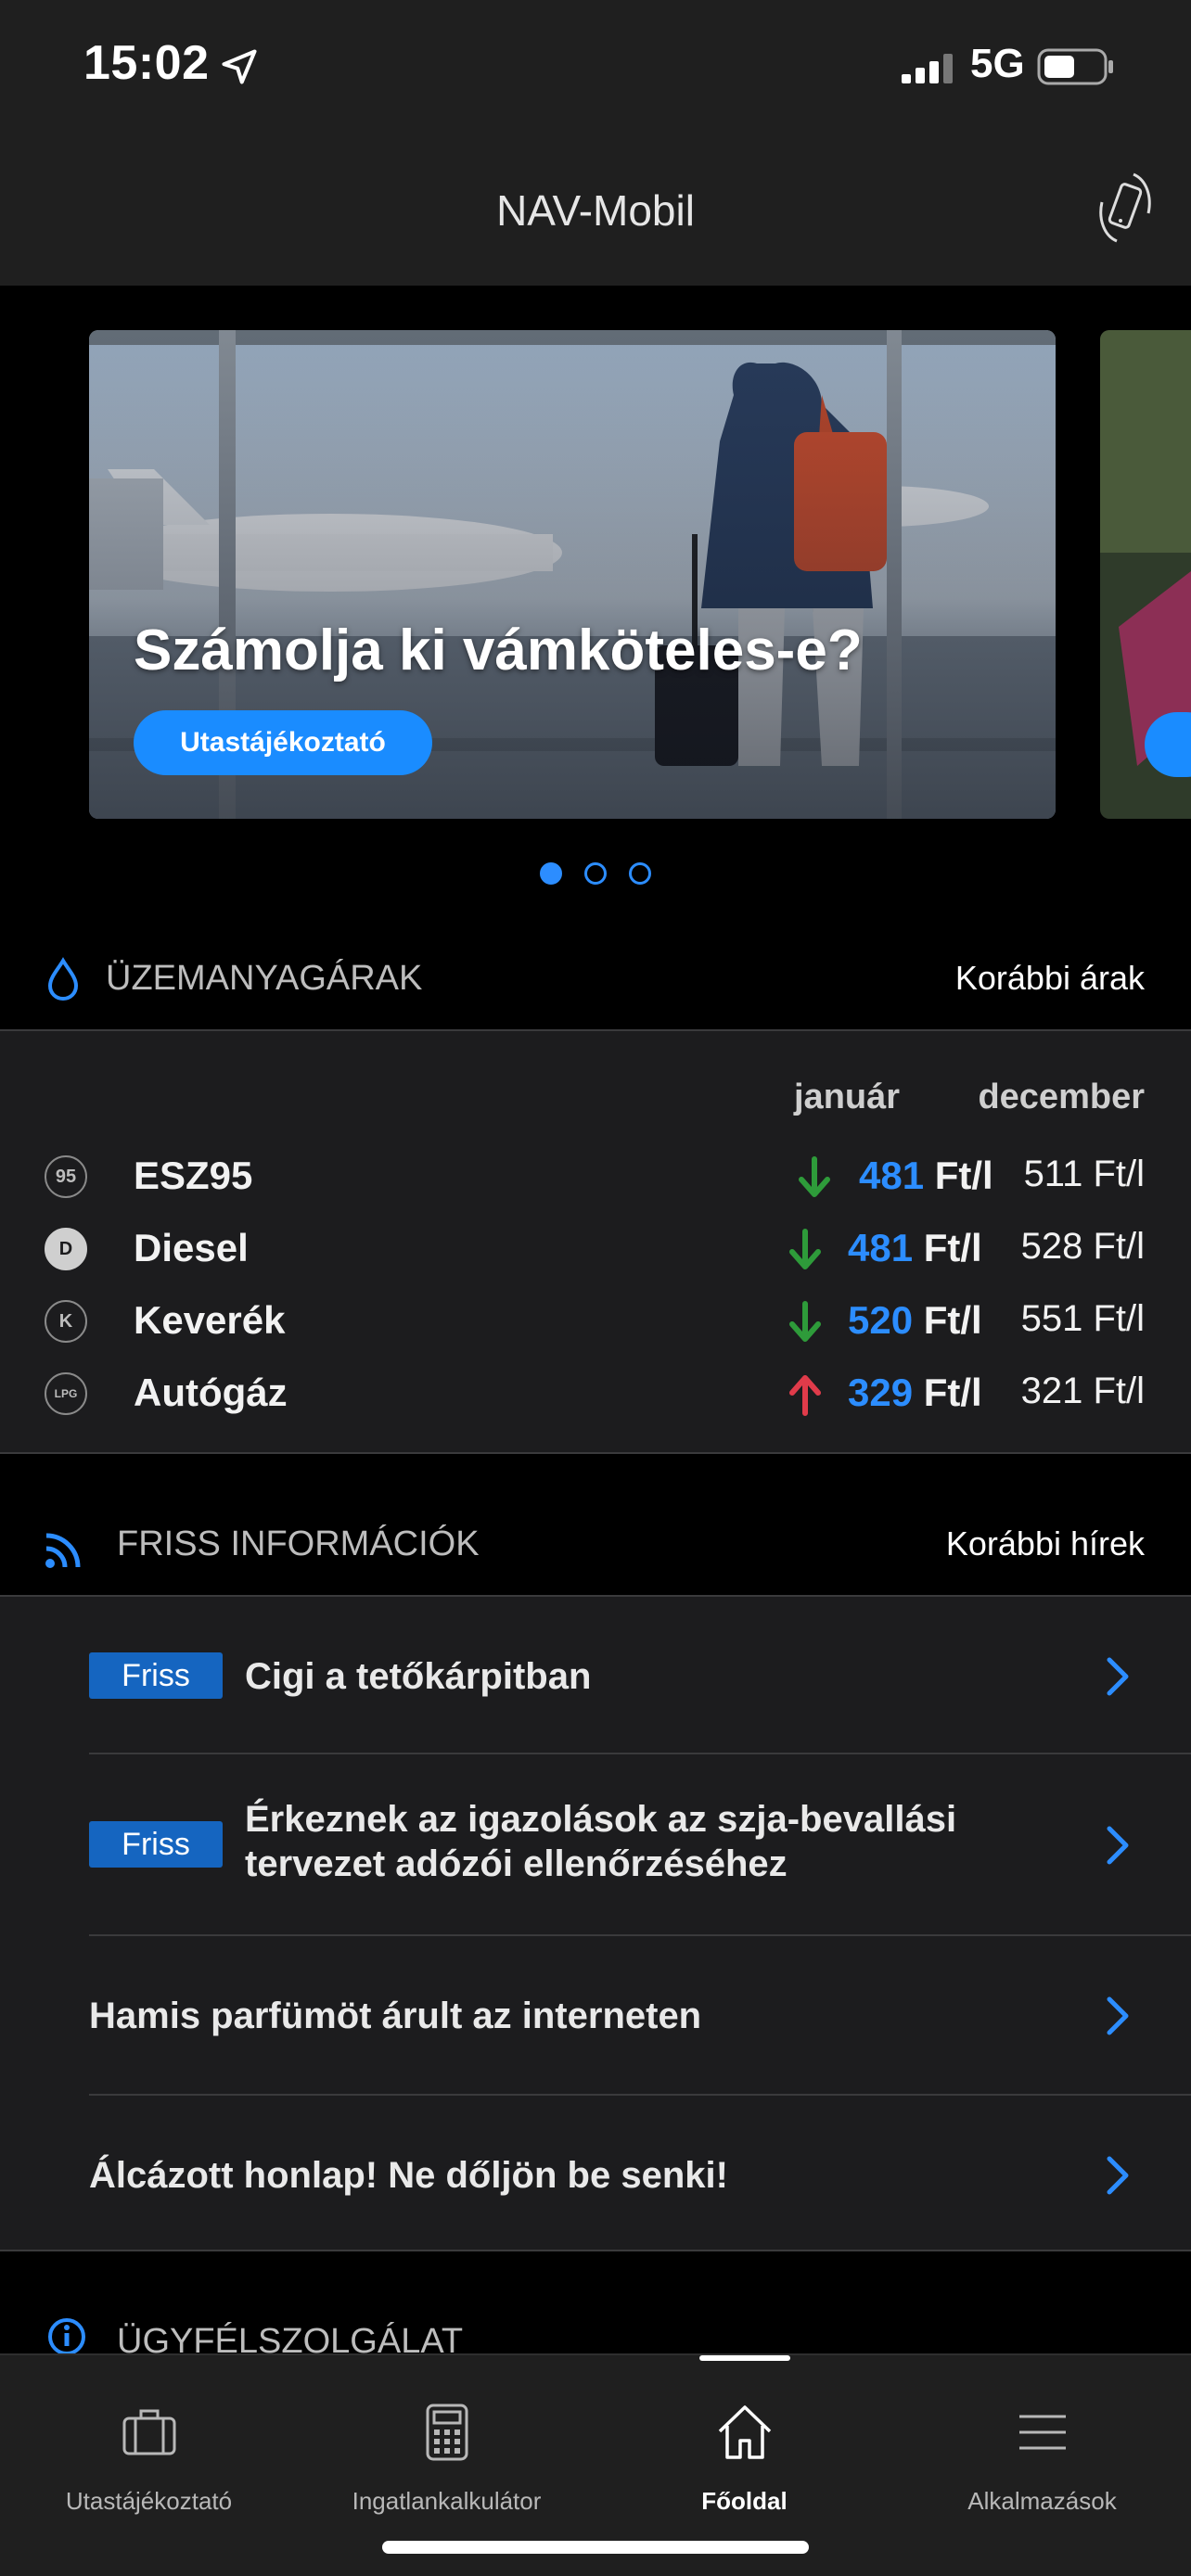 This screenshot has height=2576, width=1191. What do you see at coordinates (927, 68) in the screenshot?
I see `cellular-signal-icon` at bounding box center [927, 68].